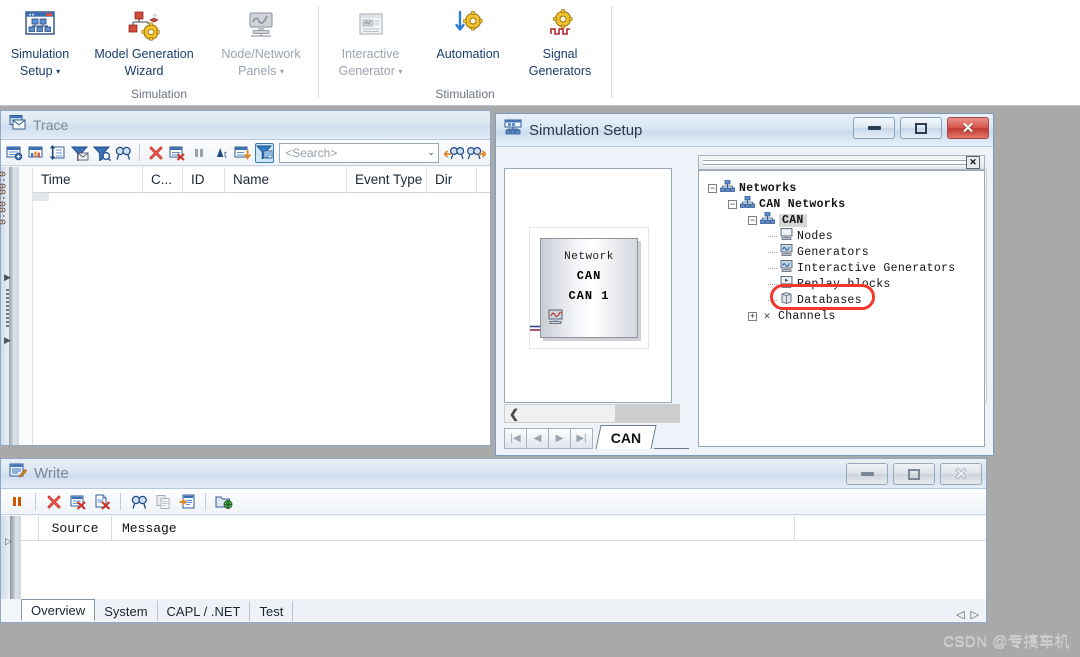 The image size is (1080, 657). Describe the element at coordinates (204, 611) in the screenshot. I see `tab-capl-net: CAPL / .NET` at that location.